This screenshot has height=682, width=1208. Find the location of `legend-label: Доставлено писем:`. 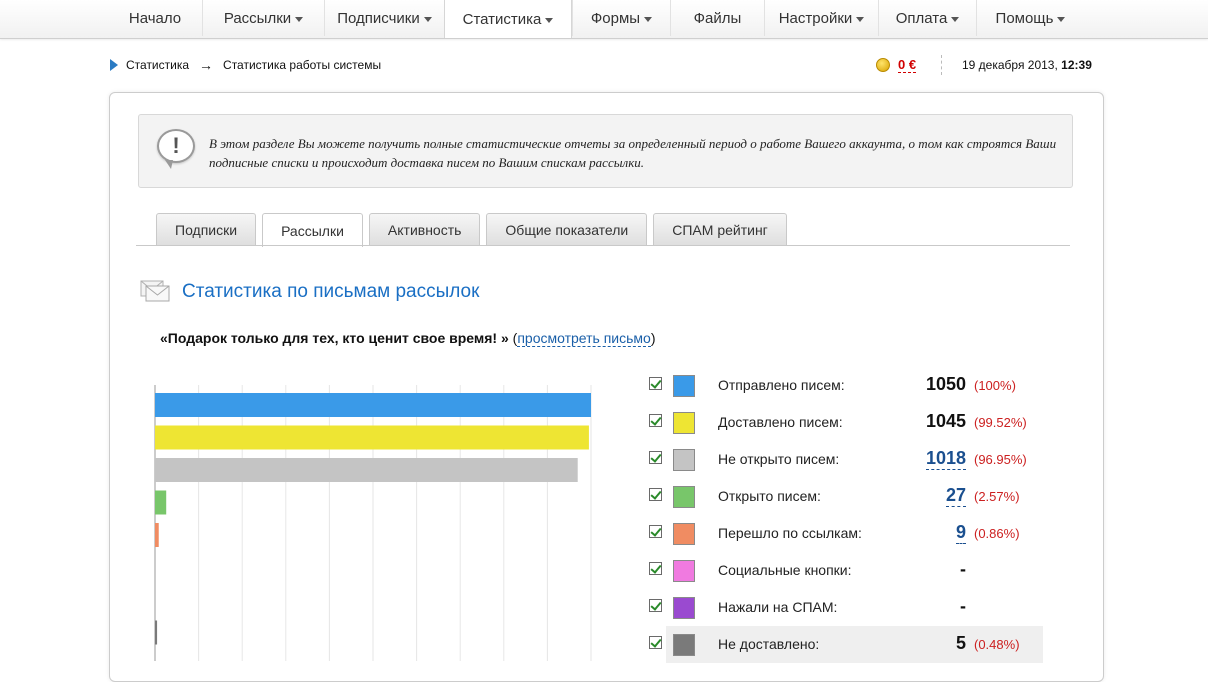

legend-label: Доставлено писем: is located at coordinates (780, 422).